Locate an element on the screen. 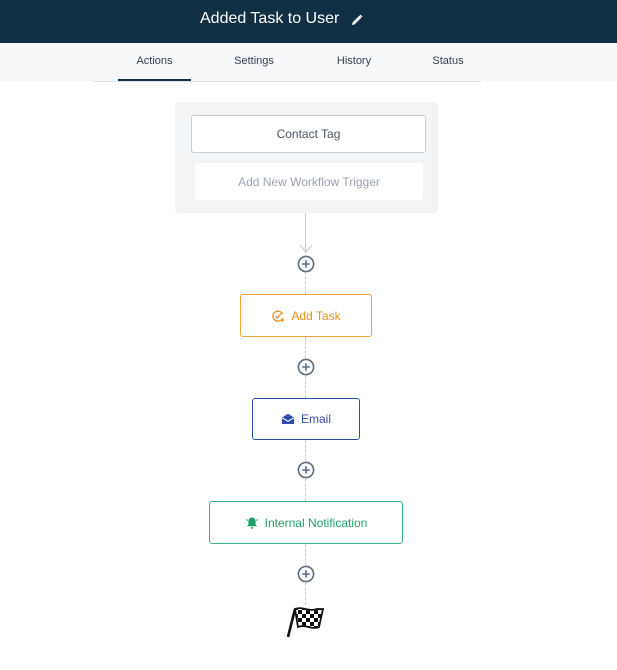 Image resolution: width=617 pixels, height=670 pixels. envelope-icon is located at coordinates (287, 418).